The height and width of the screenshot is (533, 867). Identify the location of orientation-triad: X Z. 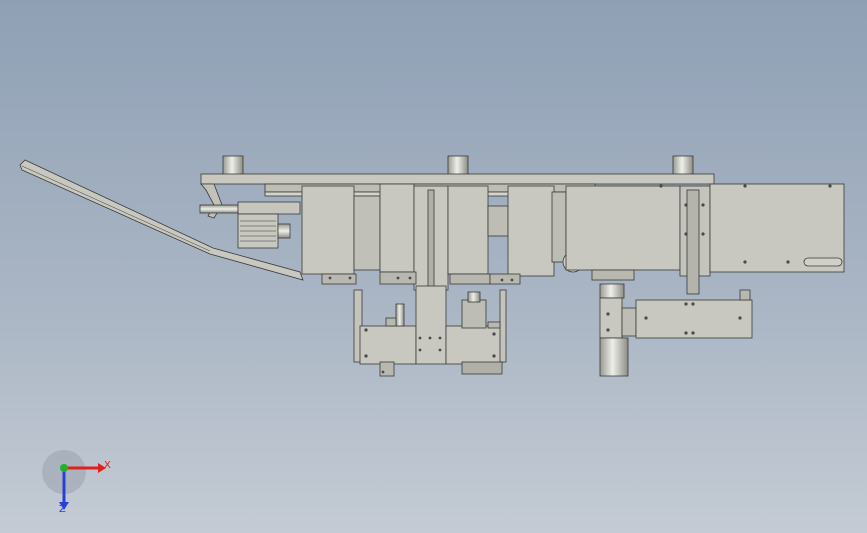
(76, 482).